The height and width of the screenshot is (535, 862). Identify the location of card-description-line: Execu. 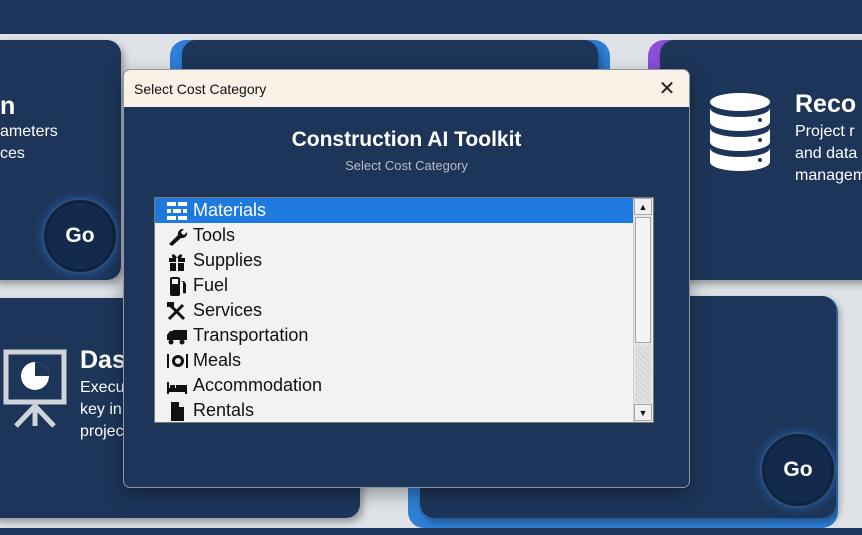
(102, 387).